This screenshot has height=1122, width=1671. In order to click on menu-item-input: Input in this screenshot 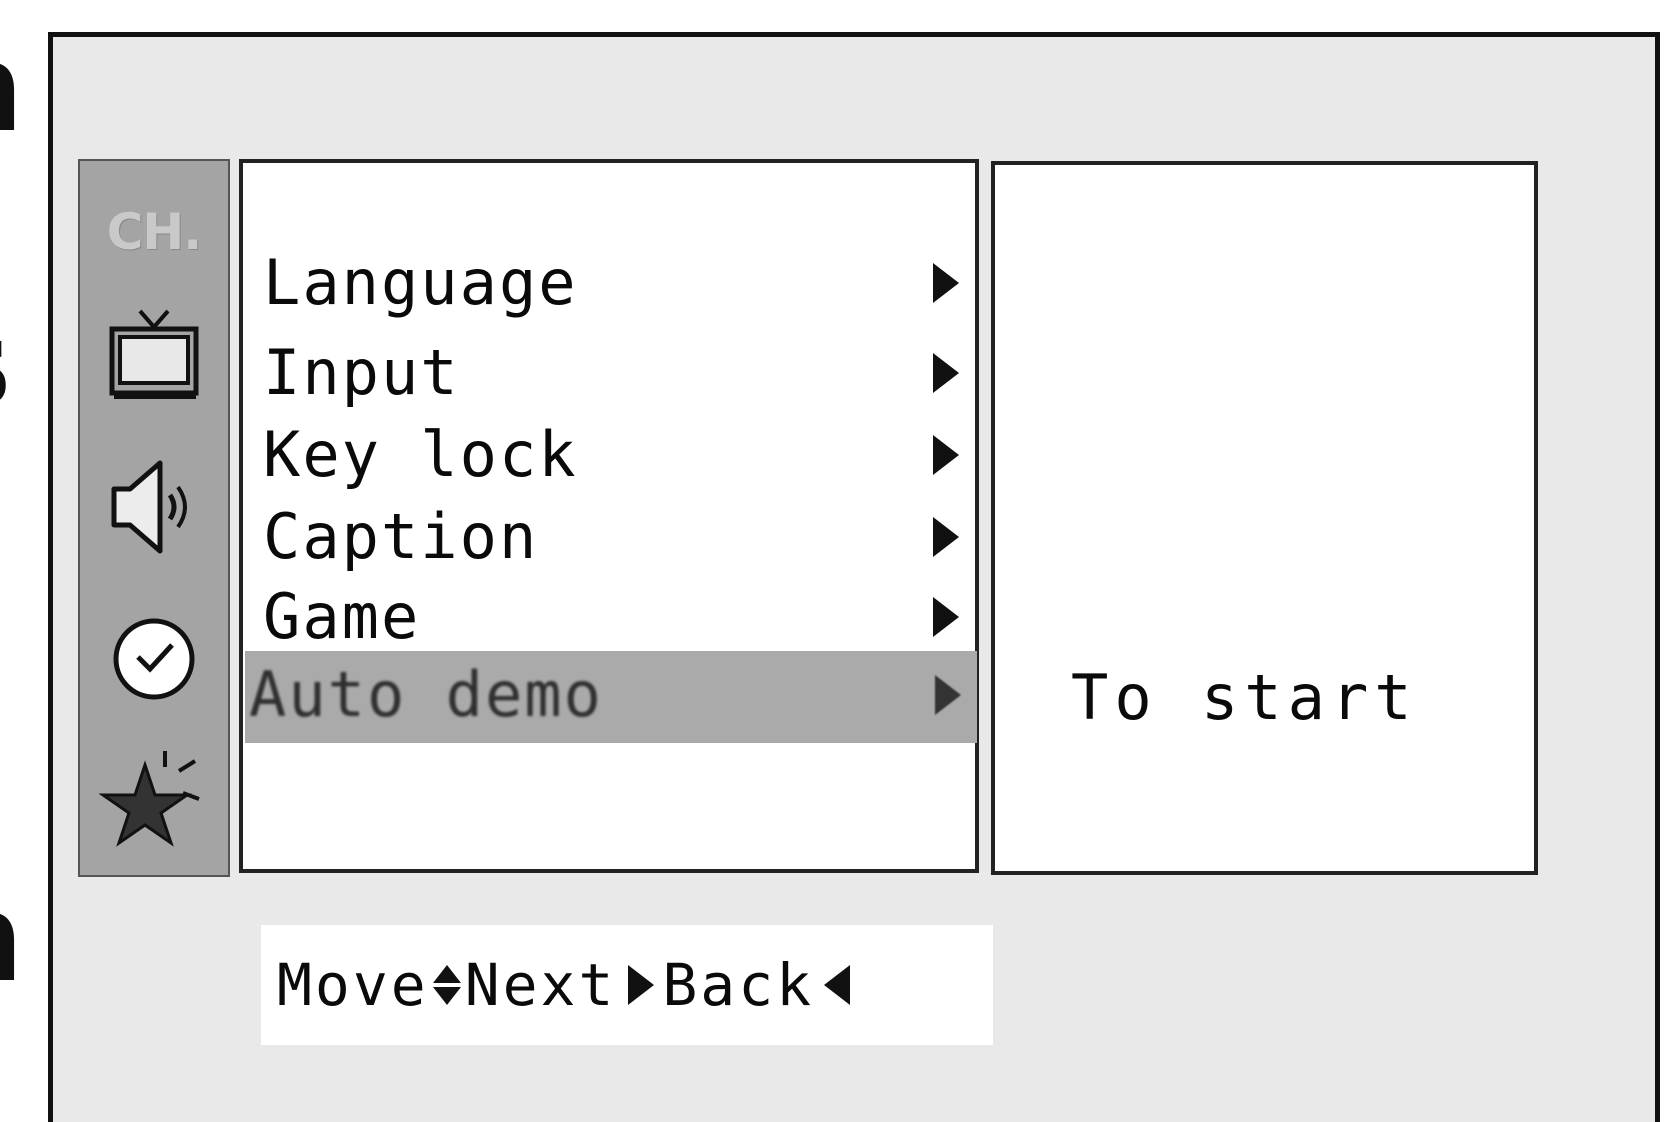, I will do `click(609, 373)`.